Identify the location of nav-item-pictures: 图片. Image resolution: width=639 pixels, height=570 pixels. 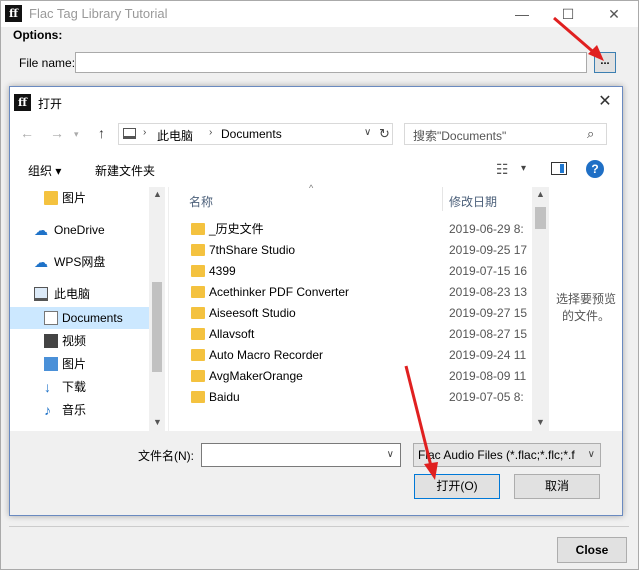
(79, 198).